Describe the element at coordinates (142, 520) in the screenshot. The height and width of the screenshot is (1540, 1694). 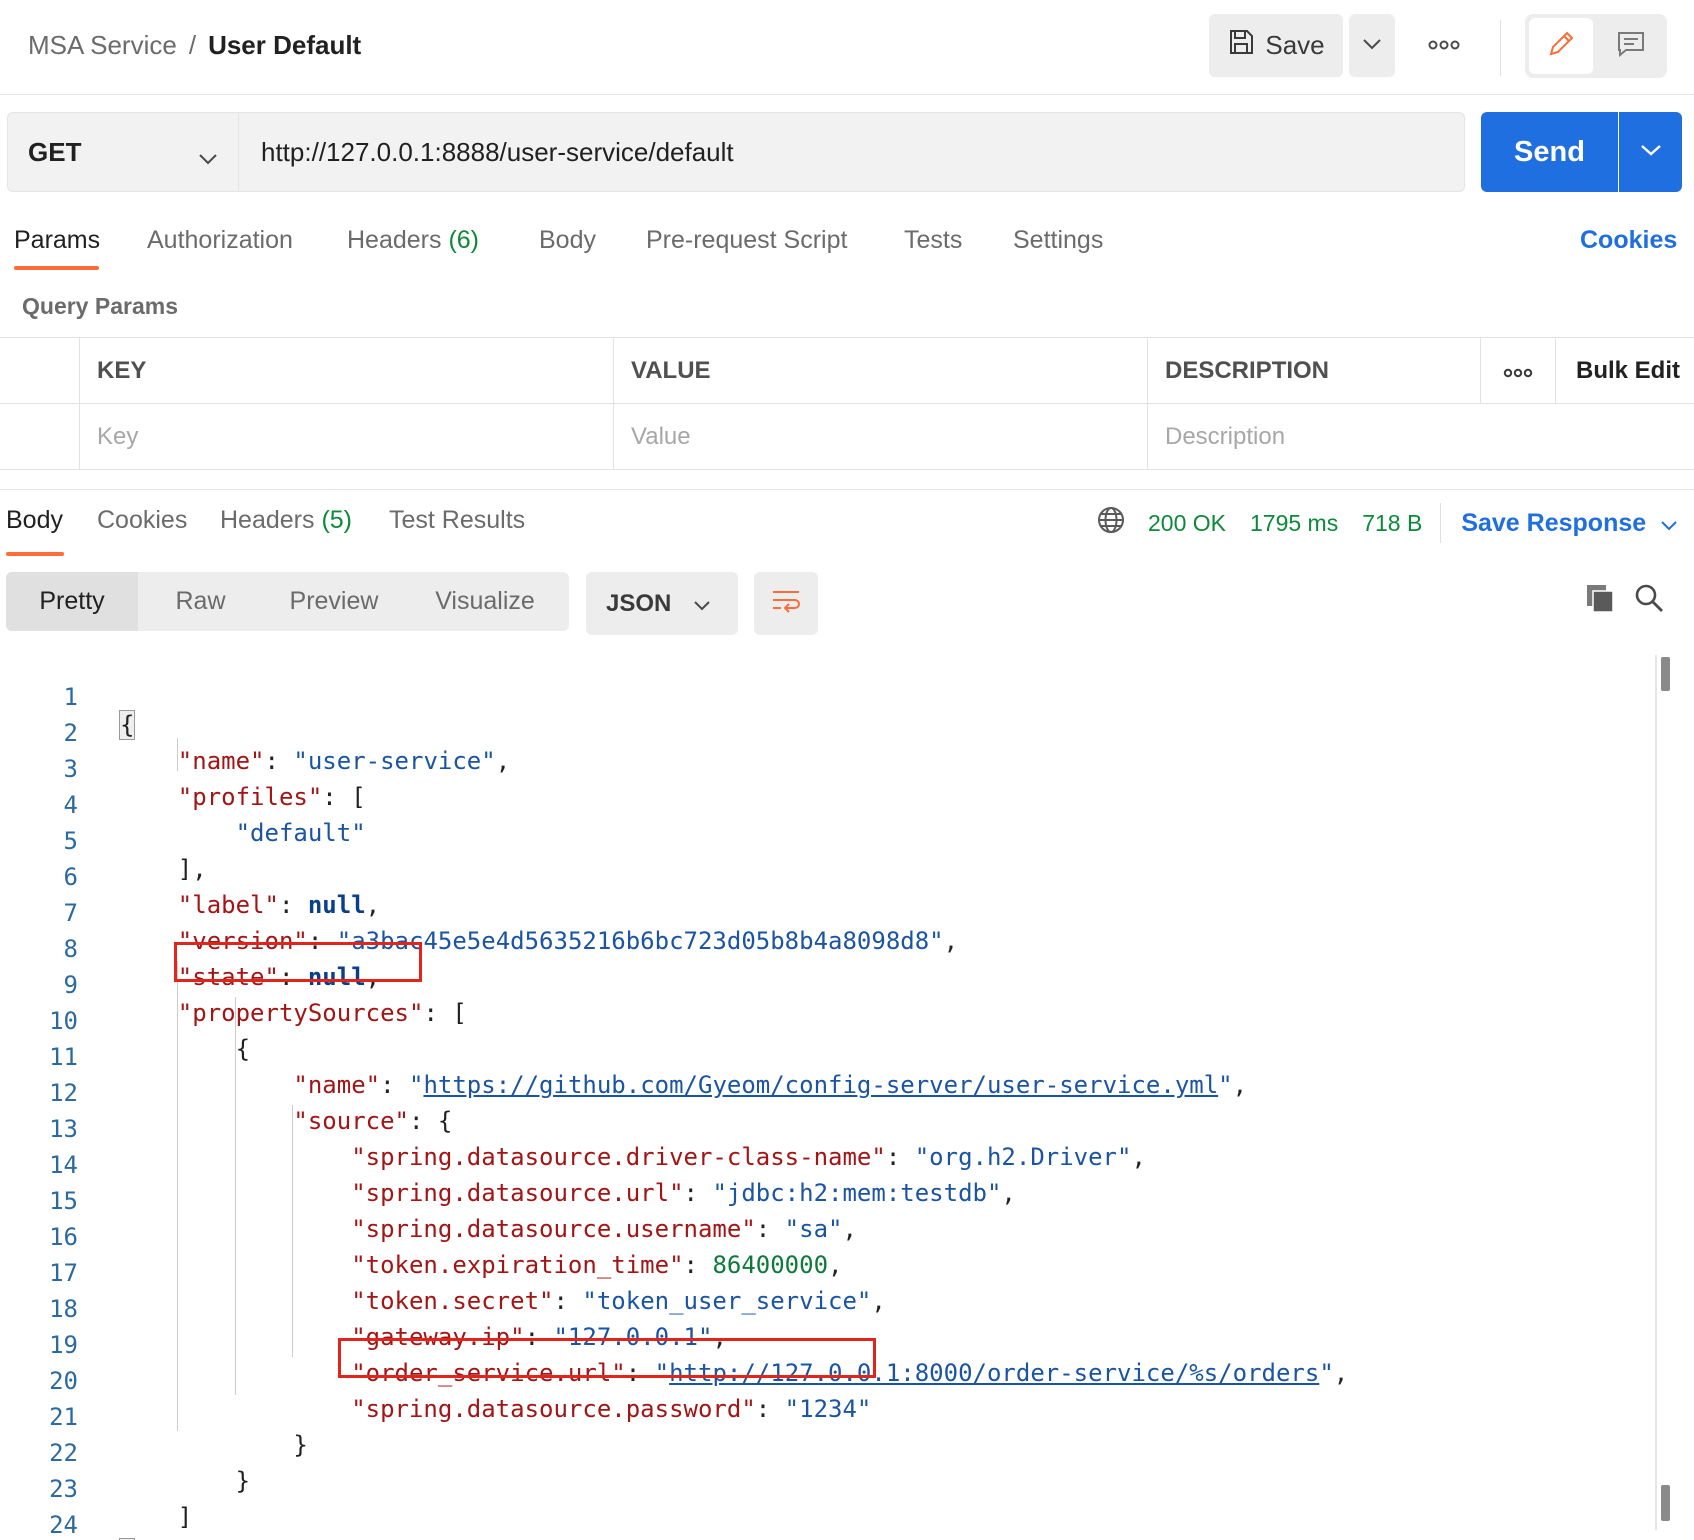
I see `response-tab-cookies: Cookies` at that location.